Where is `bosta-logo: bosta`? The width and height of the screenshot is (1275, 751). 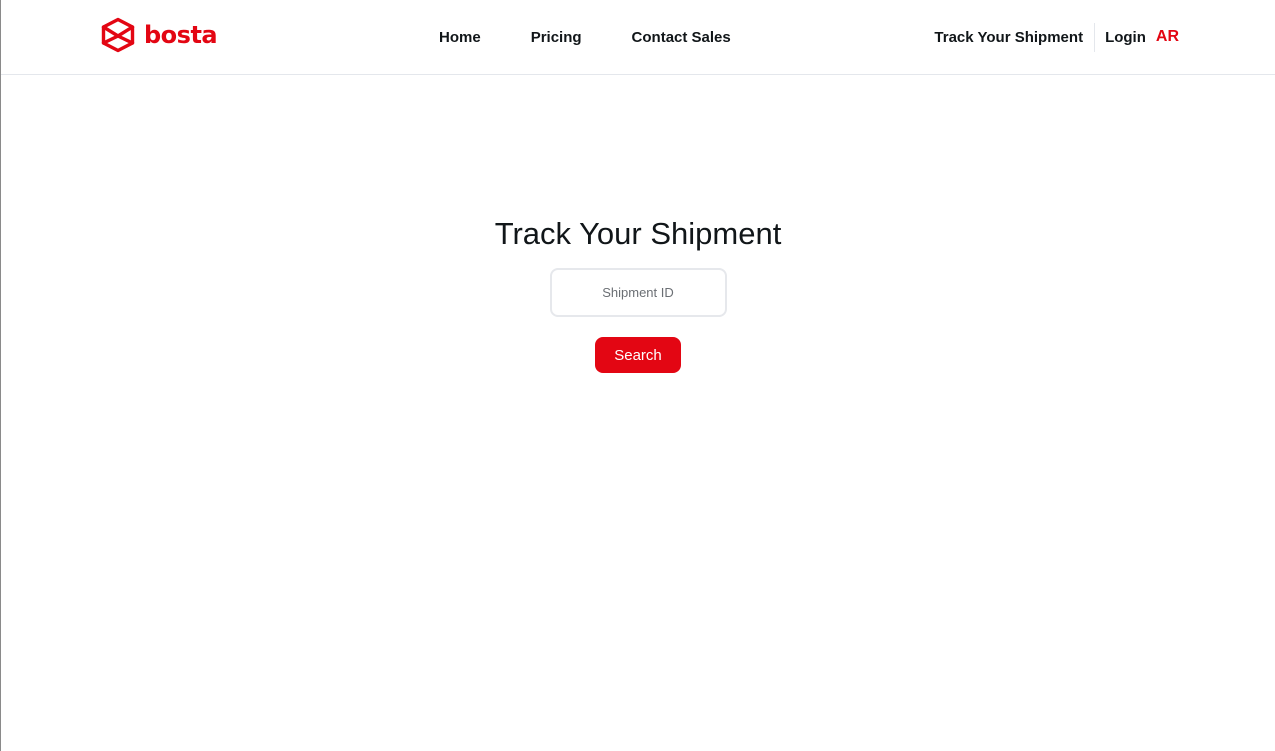
bosta-logo: bosta is located at coordinates (159, 35).